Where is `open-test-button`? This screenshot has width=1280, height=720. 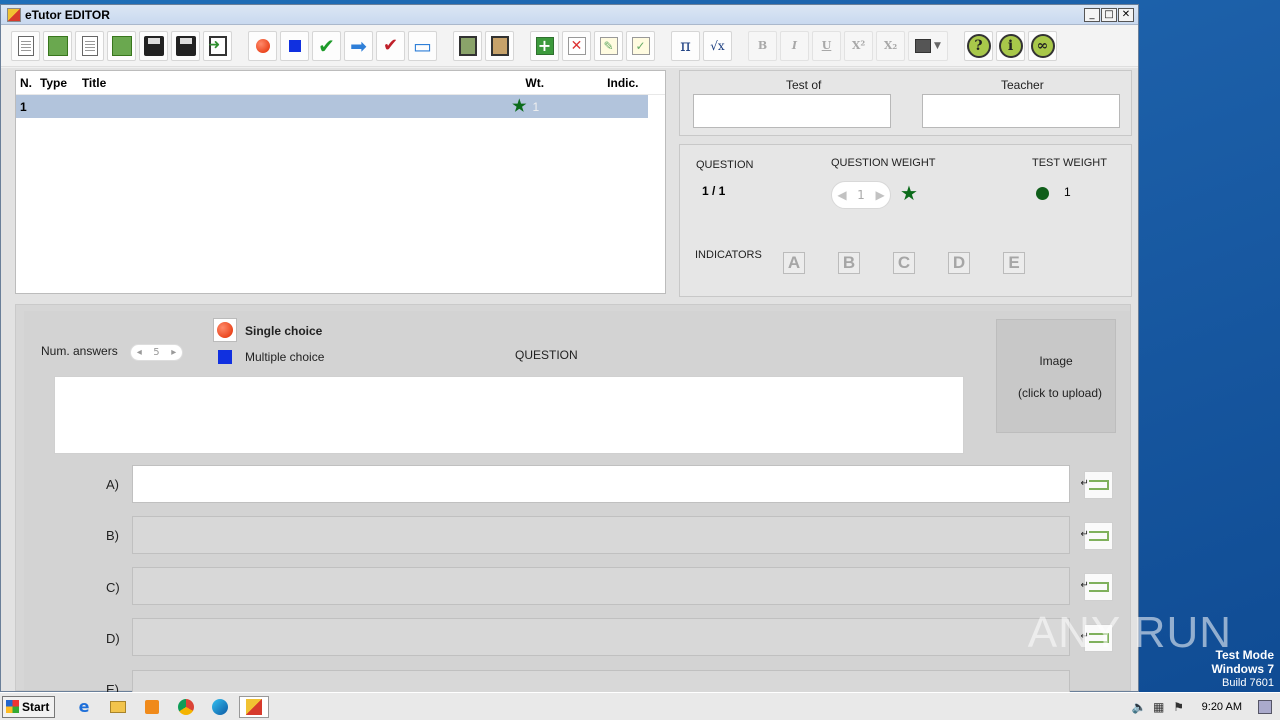
open-test-button is located at coordinates (57, 45).